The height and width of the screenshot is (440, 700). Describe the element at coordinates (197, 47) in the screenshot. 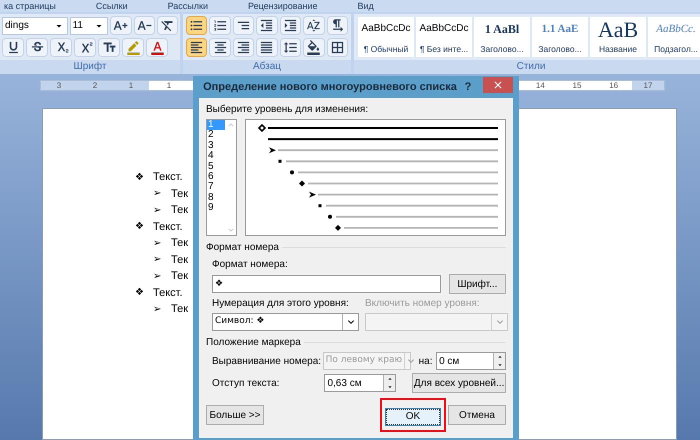

I see `align-left-icon` at that location.